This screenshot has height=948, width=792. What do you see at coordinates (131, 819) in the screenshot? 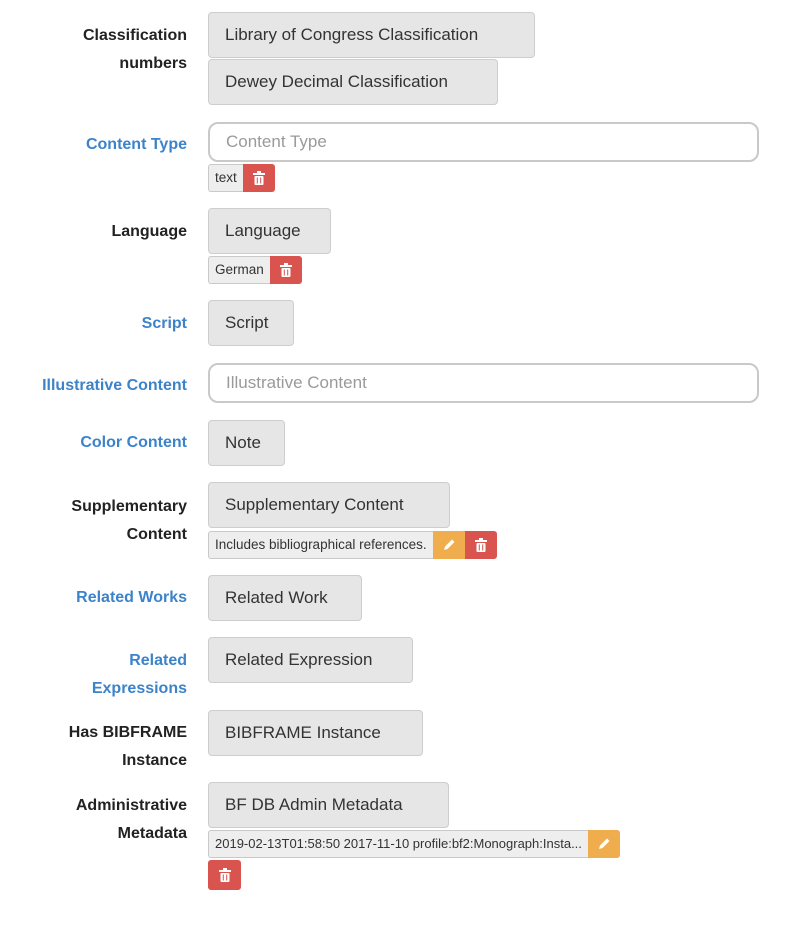
I see `admin-metadata-label: Administrative Metadata` at bounding box center [131, 819].